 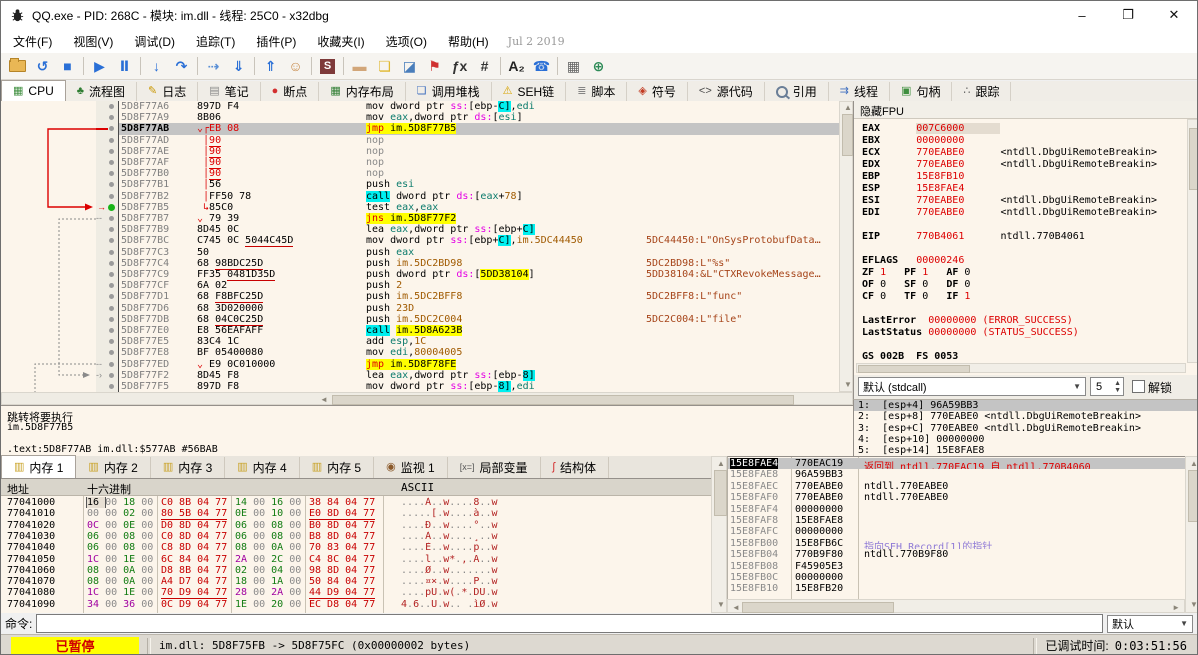 I want to click on bookmark-button: ⚑, so click(x=434, y=66).